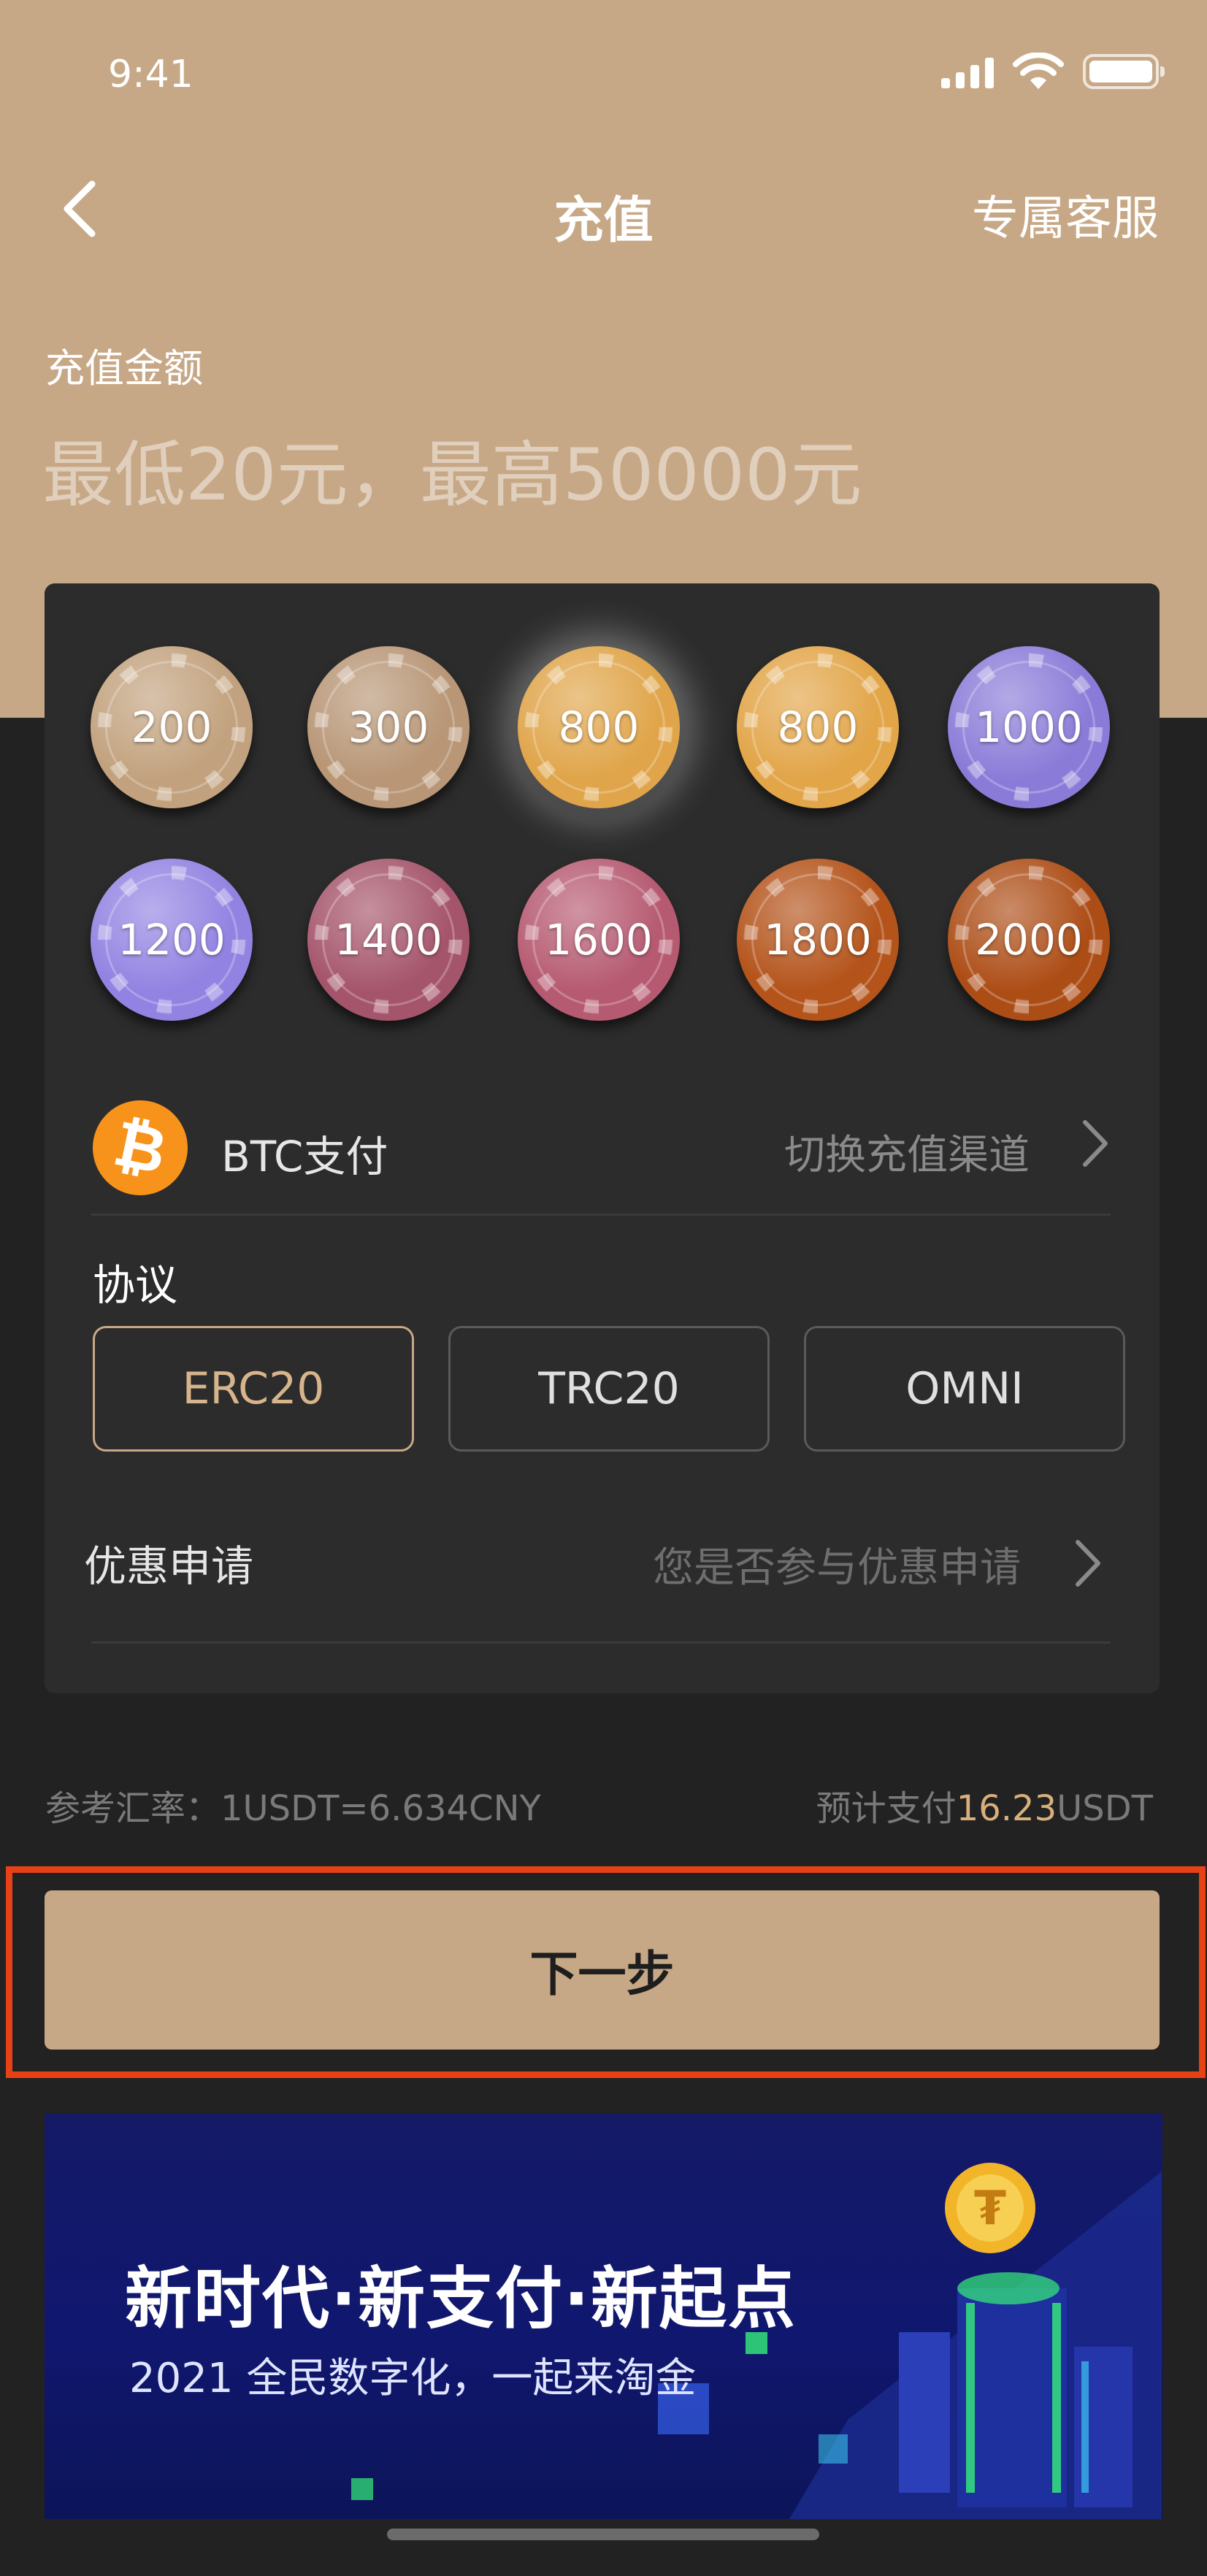  I want to click on status-icons, so click(1053, 72).